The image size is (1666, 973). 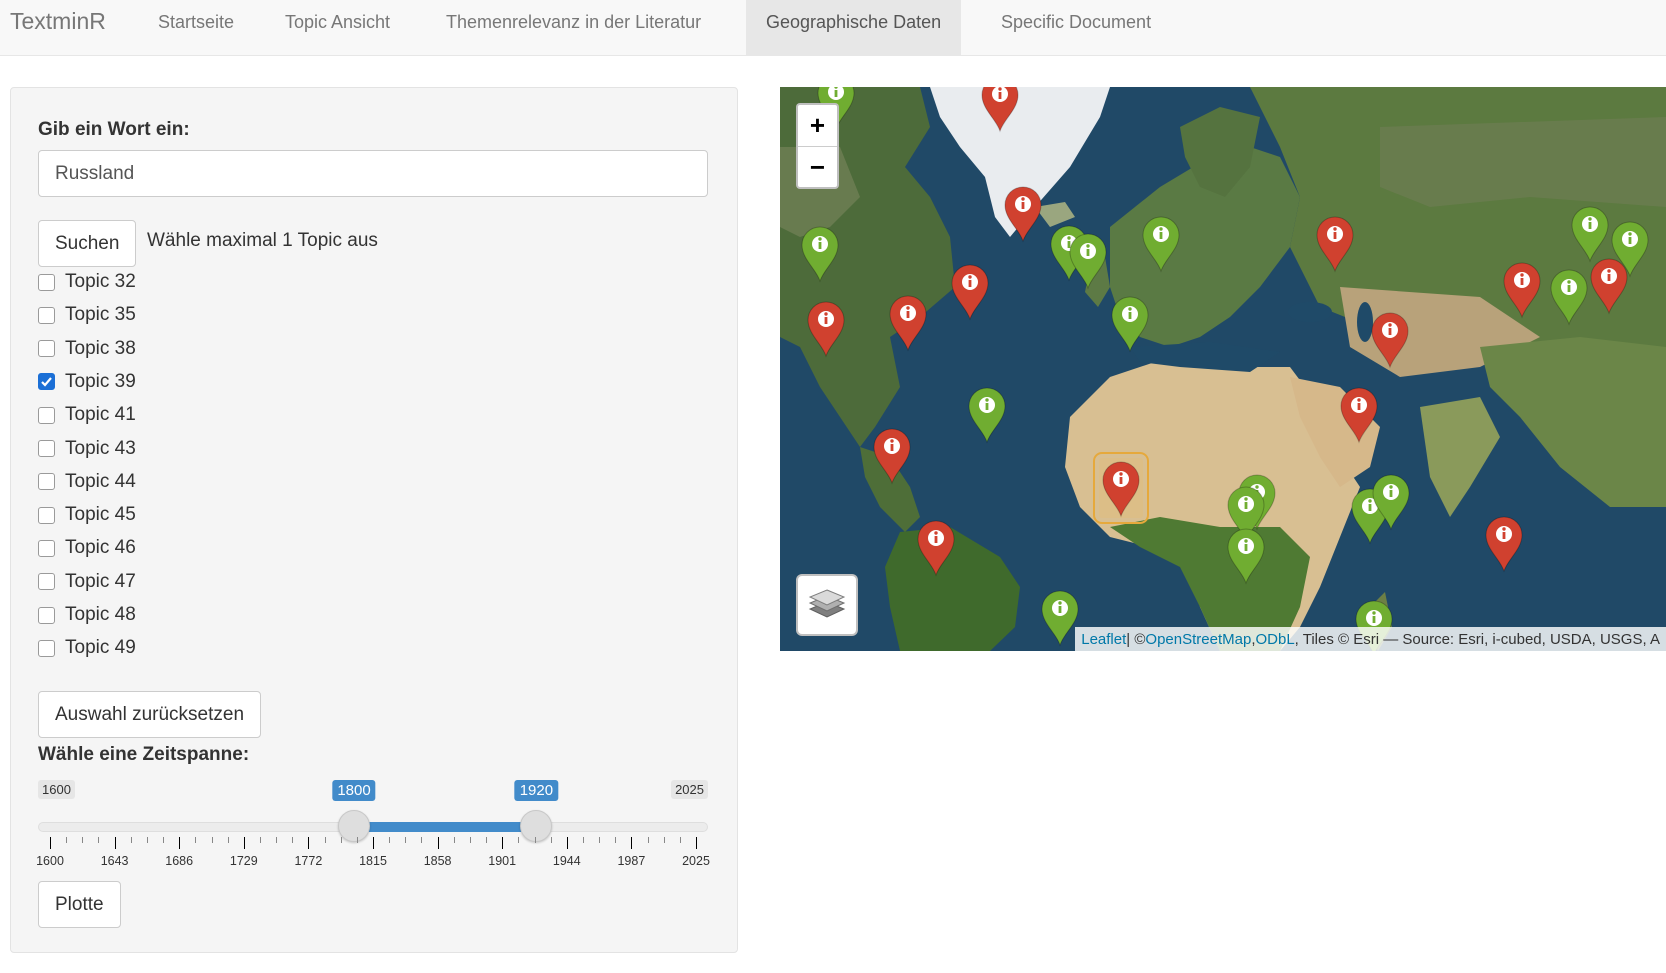 I want to click on tab-themenrelevanz: Themenrelevanz in der Literatur, so click(x=573, y=28).